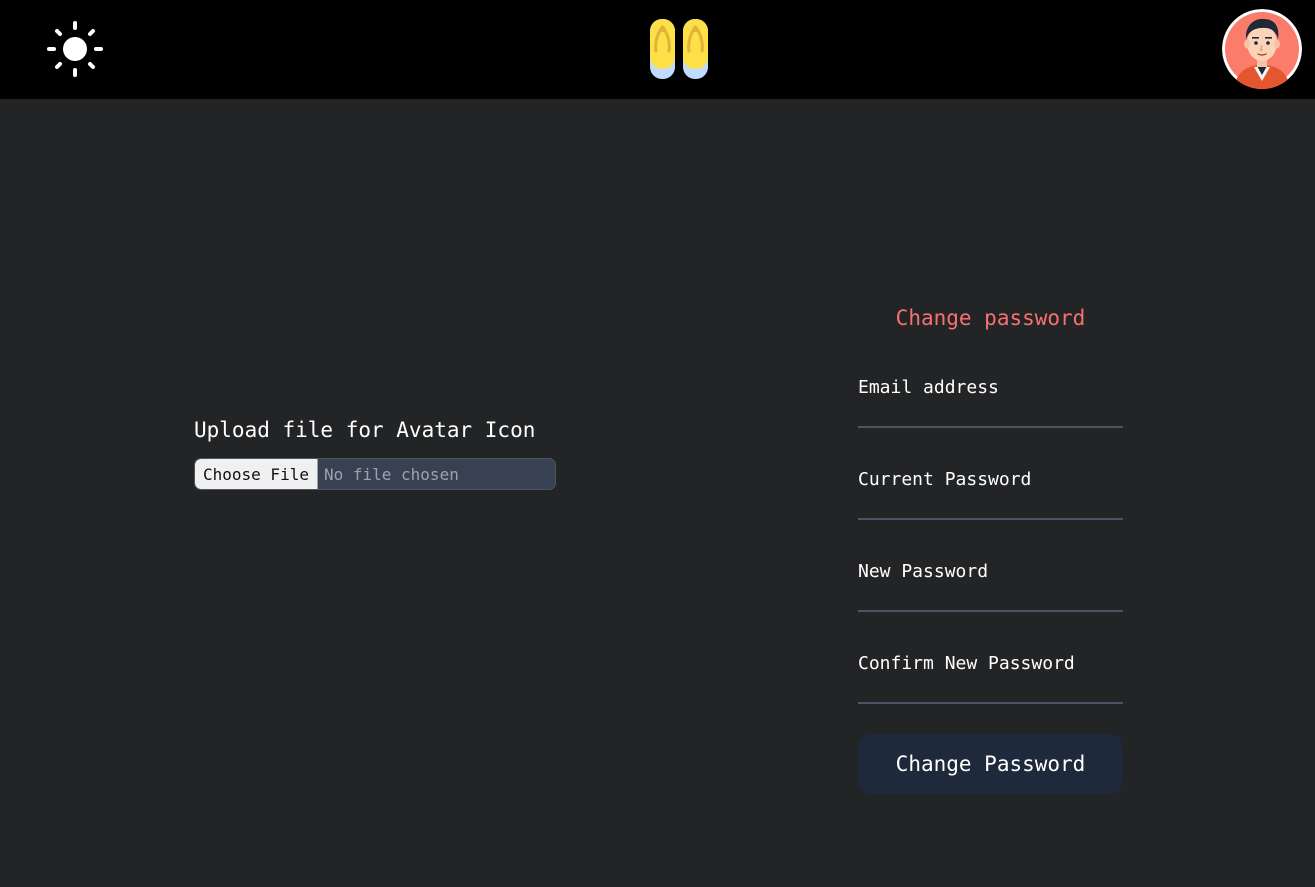 The width and height of the screenshot is (1315, 887). Describe the element at coordinates (75, 49) in the screenshot. I see `sun-icon` at that location.